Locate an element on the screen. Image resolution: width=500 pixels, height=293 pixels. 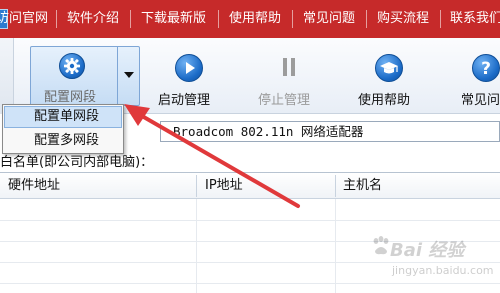
config-network-dropdown-menu: 配置单网段 配置多网段 is located at coordinates (63, 129).